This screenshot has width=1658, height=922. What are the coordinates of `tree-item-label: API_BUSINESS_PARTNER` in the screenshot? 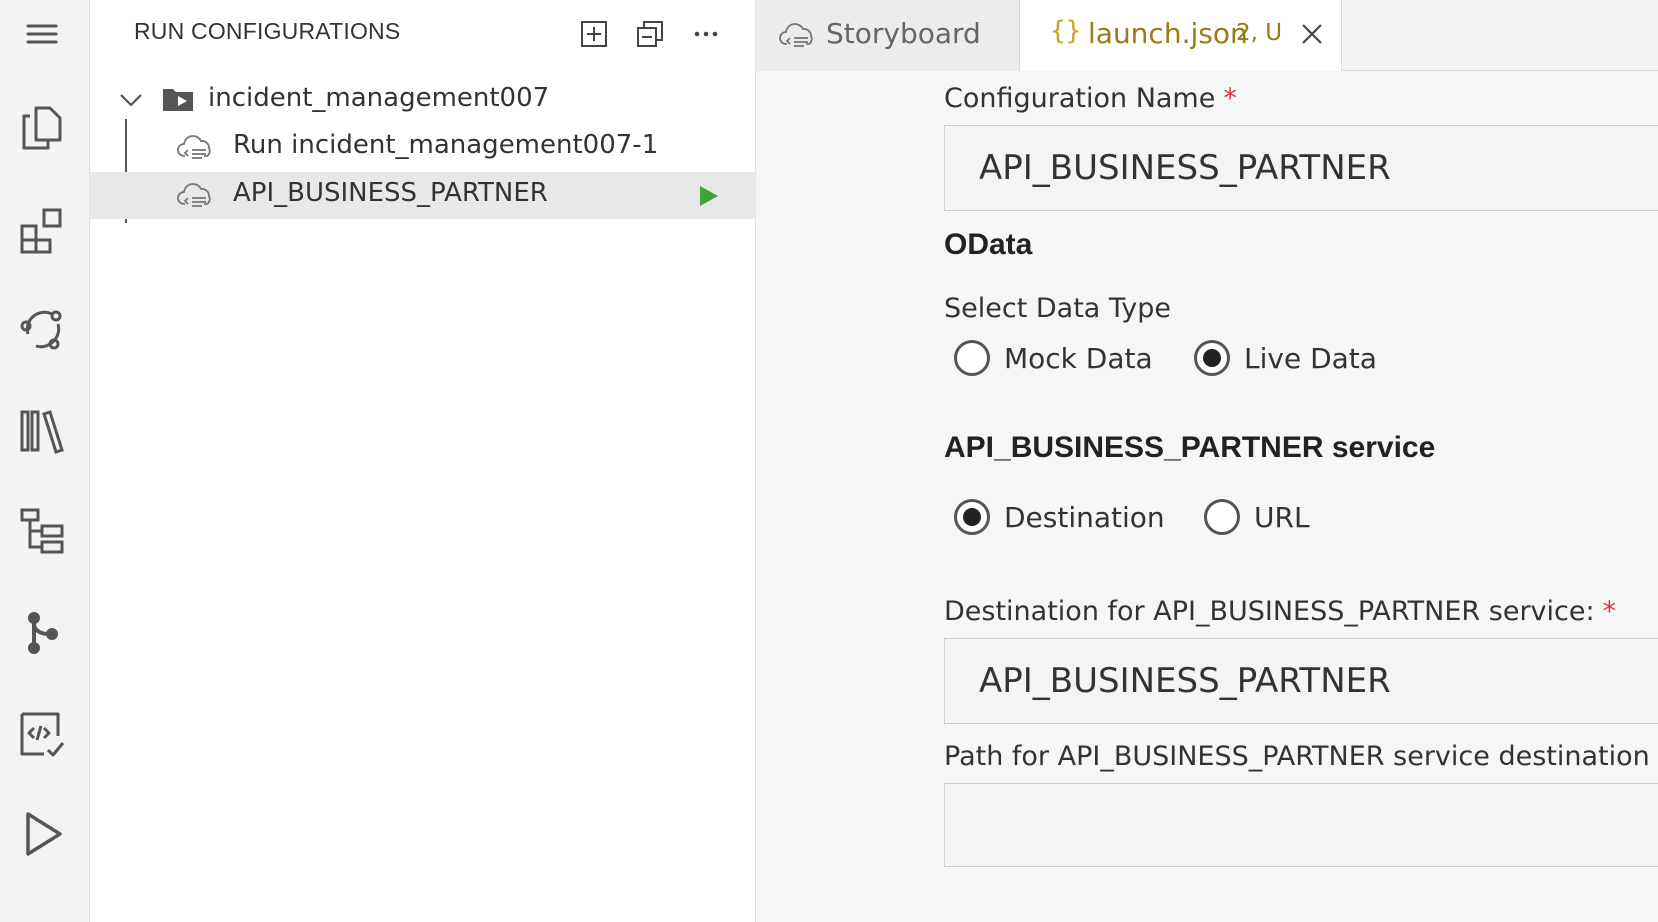 It's located at (390, 193).